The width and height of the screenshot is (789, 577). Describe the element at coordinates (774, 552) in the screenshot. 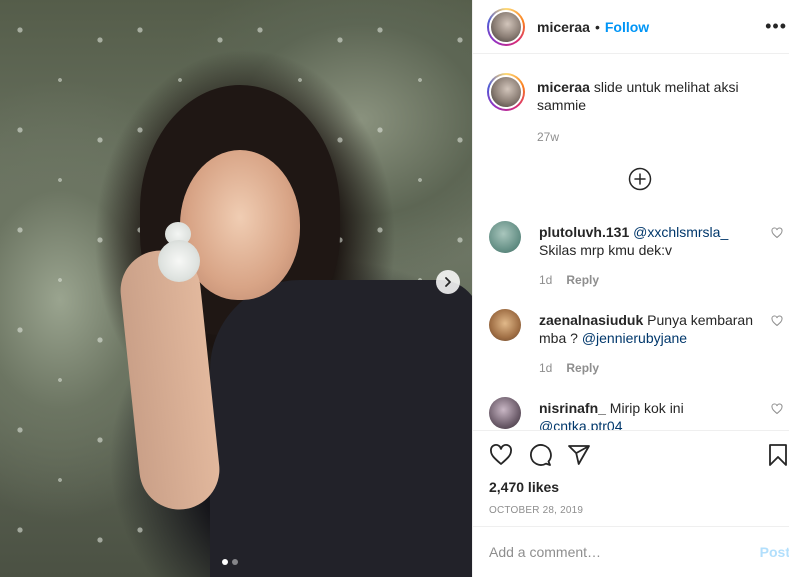

I see `post-comment-button: Post` at that location.